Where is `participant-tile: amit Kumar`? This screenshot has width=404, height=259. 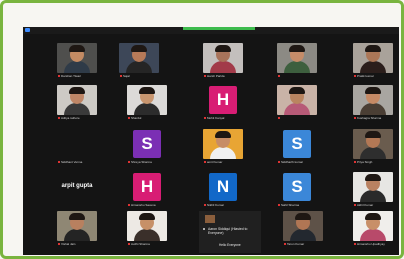
participant-tile: amit Kumar is located at coordinates (223, 147).